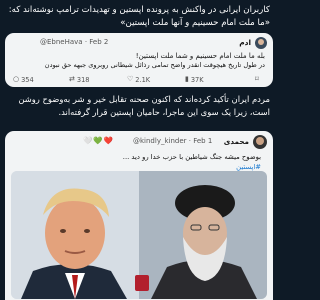 The height and width of the screenshot is (300, 320). I want to click on tweet-text-line-1: بله ما ملت امام حسینیم و شما ملت اپستین!, so click(200, 56).